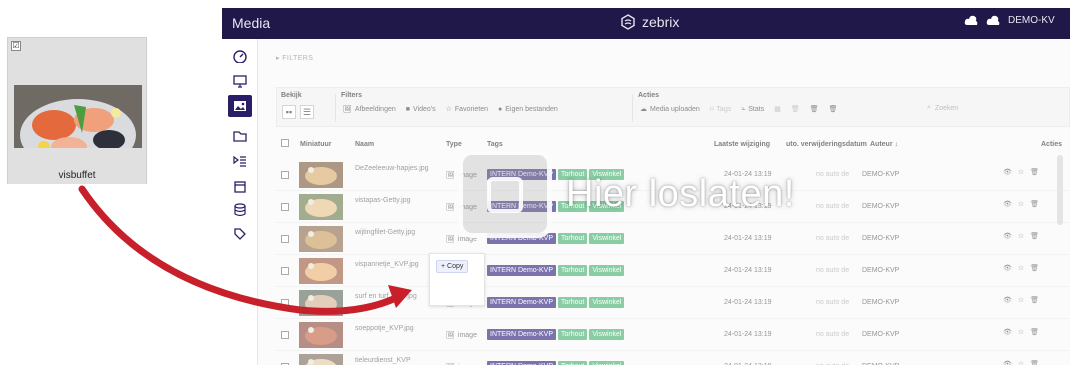 Image resolution: width=1070 pixels, height=365 pixels. Describe the element at coordinates (240, 136) in the screenshot. I see `folder-icon` at that location.